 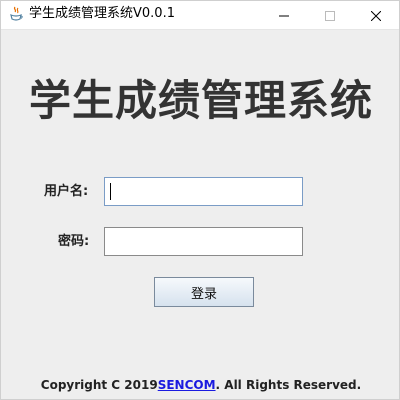 What do you see at coordinates (203, 241) in the screenshot?
I see `password-field` at bounding box center [203, 241].